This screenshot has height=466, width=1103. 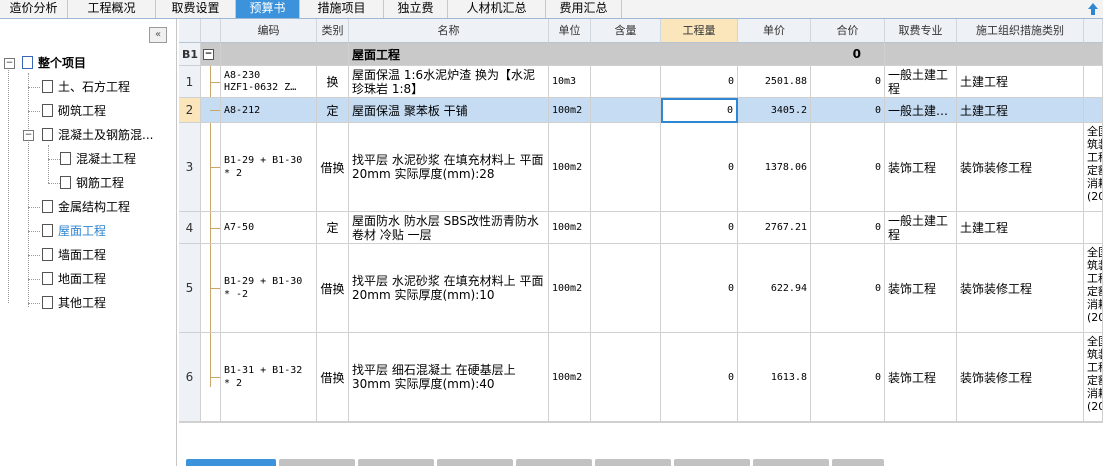 What do you see at coordinates (626, 31) in the screenshot?
I see `header-content: 含量` at bounding box center [626, 31].